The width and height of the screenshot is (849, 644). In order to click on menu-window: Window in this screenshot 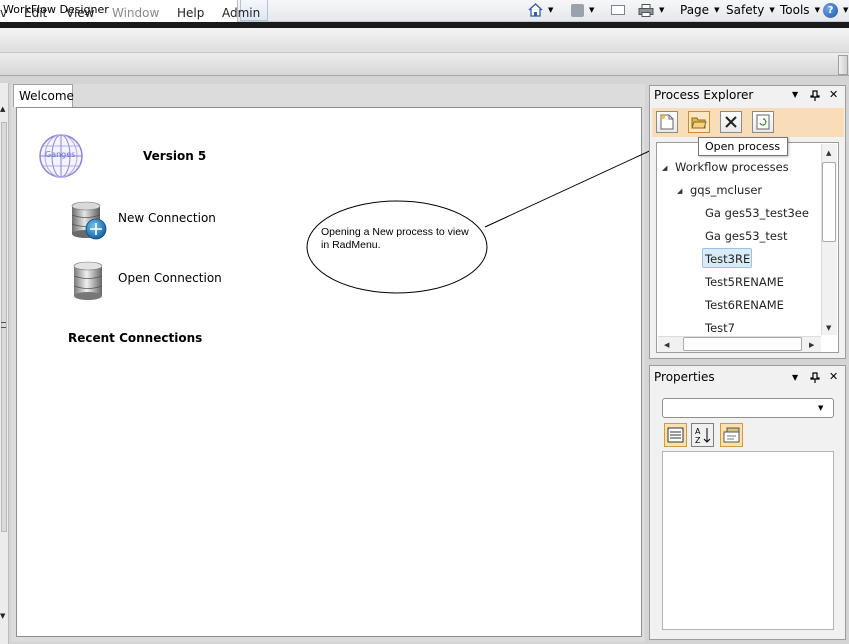, I will do `click(136, 13)`.